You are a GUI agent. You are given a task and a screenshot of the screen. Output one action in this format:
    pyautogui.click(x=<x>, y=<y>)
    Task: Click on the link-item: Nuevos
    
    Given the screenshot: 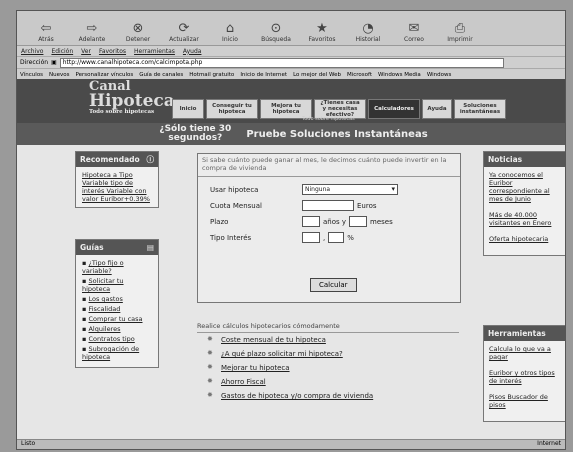 What is the action you would take?
    pyautogui.click(x=59, y=75)
    